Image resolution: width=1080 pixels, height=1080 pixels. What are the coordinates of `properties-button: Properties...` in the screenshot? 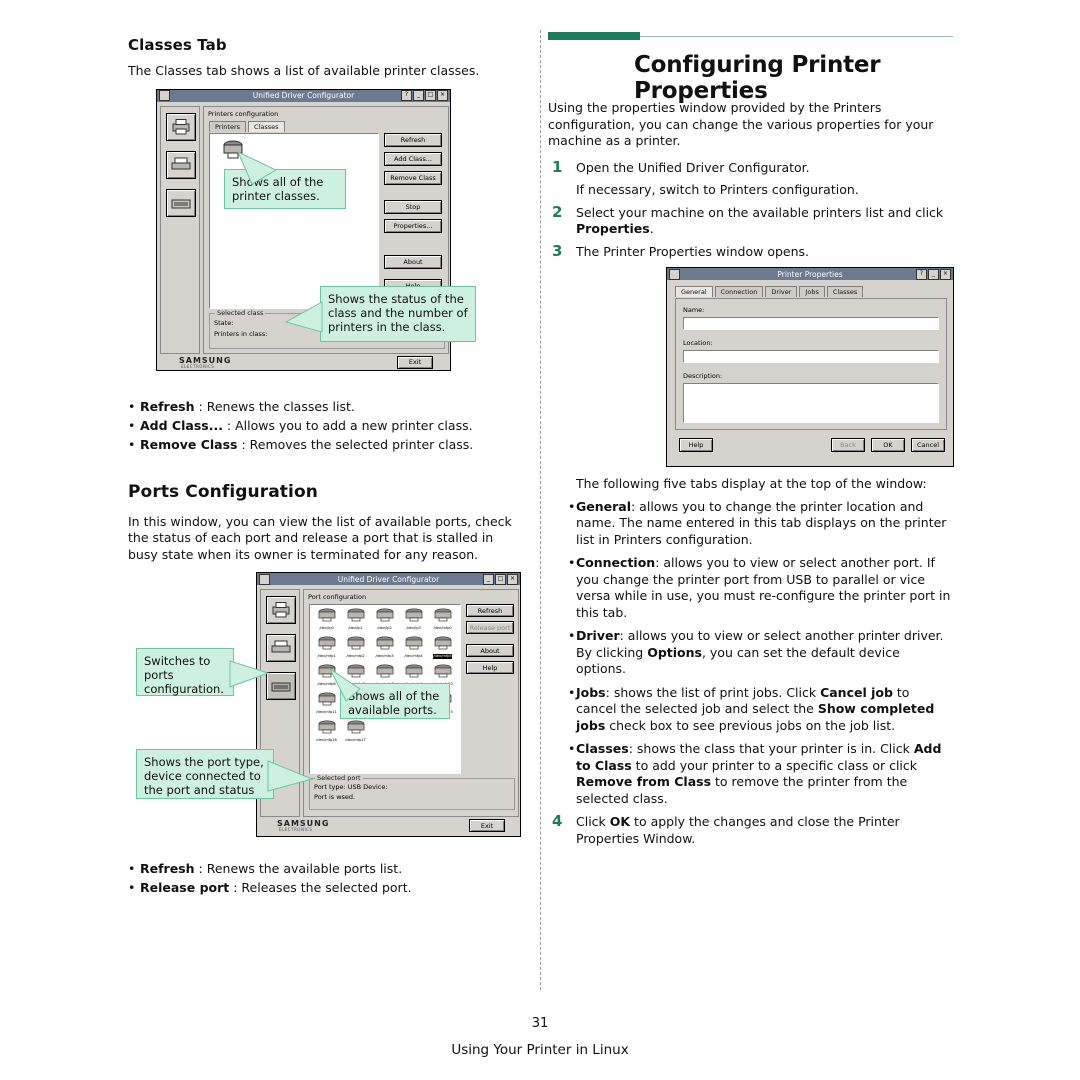 It's located at (413, 225).